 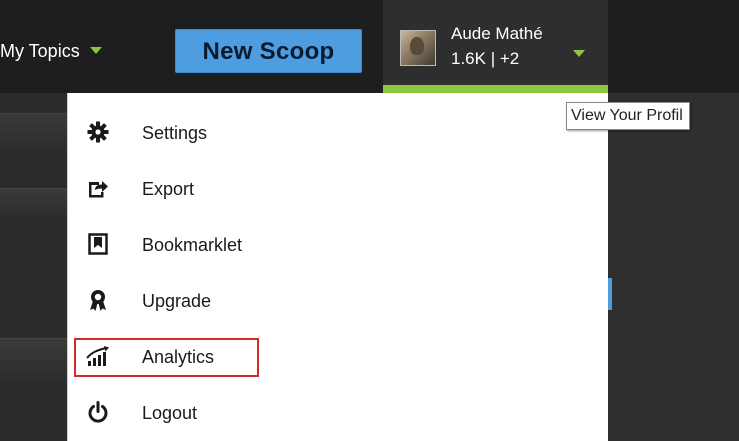 I want to click on avatar, so click(x=418, y=48).